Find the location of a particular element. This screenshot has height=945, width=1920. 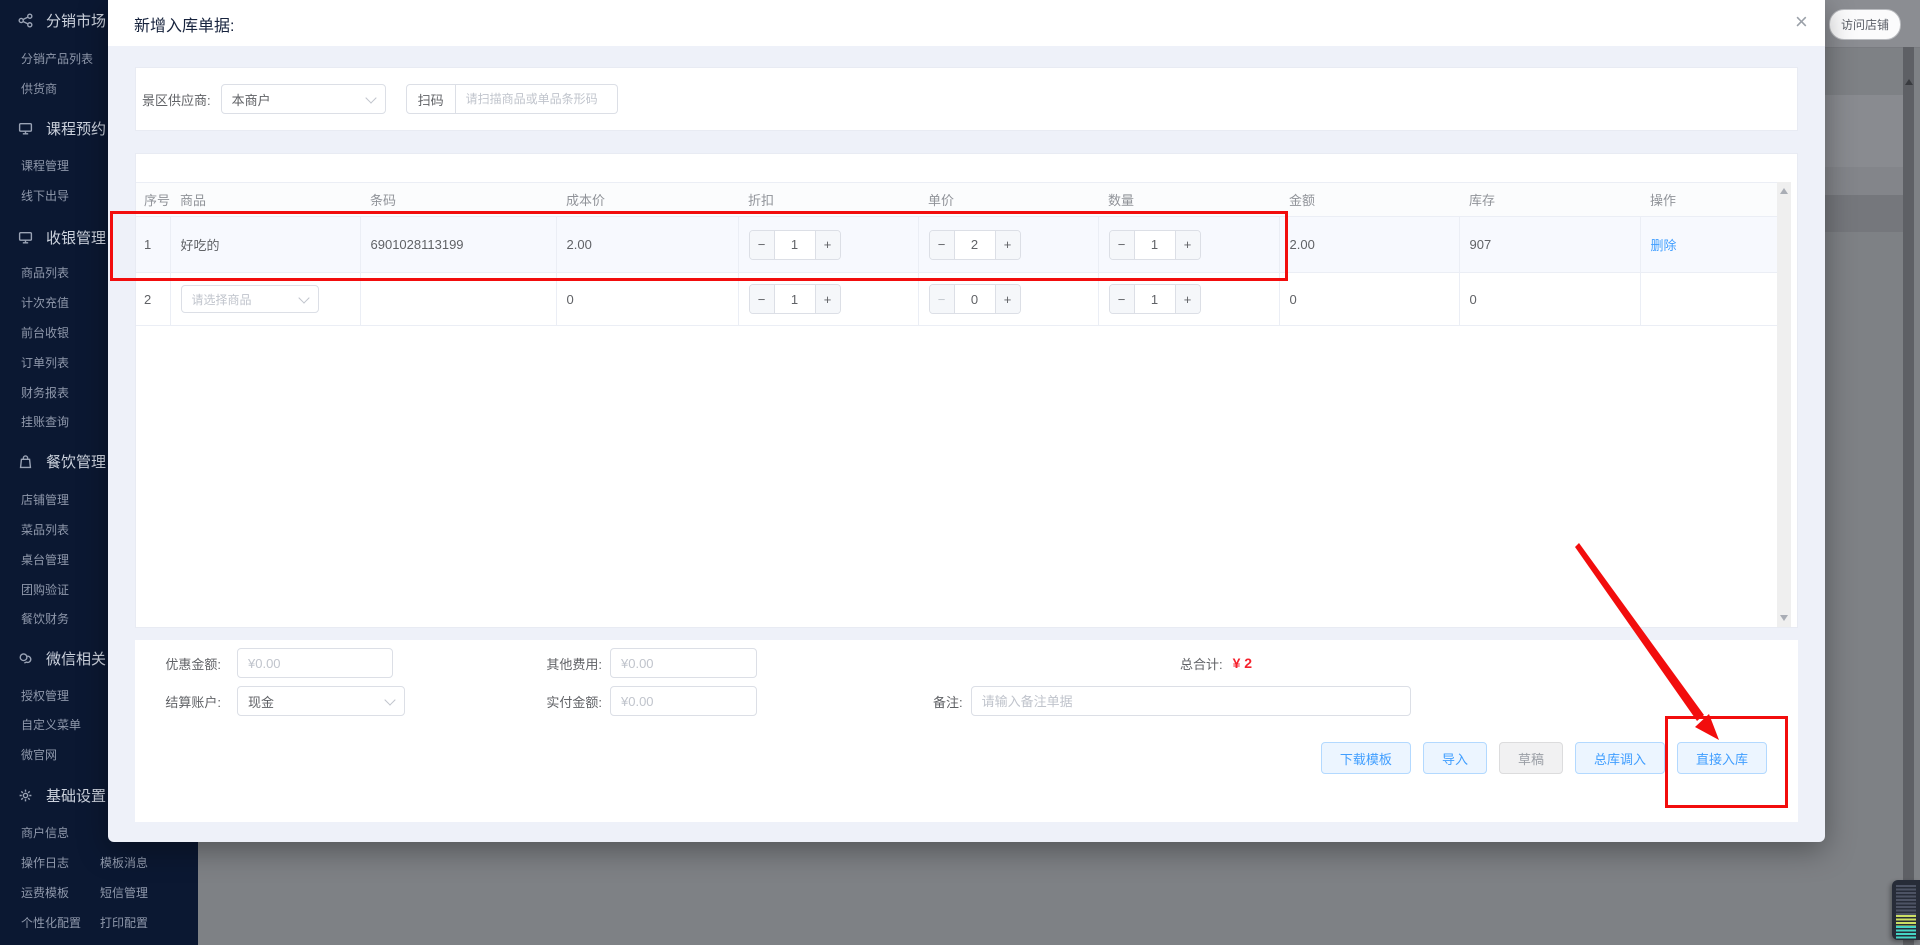

sidebar-section-label: 餐饮管理 is located at coordinates (76, 462).